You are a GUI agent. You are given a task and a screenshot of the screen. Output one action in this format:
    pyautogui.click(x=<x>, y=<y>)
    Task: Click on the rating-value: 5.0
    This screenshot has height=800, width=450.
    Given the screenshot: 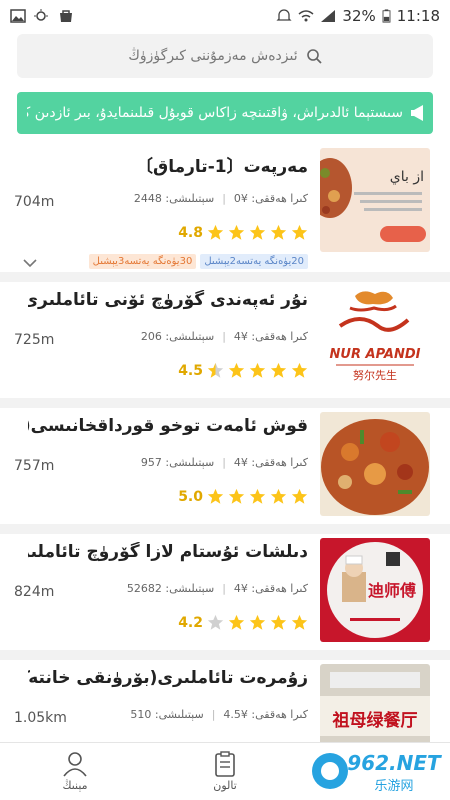 What is the action you would take?
    pyautogui.click(x=190, y=496)
    